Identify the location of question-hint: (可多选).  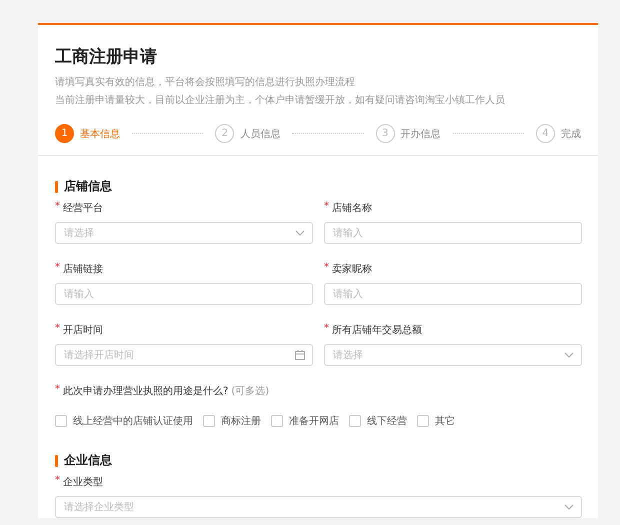
(250, 391).